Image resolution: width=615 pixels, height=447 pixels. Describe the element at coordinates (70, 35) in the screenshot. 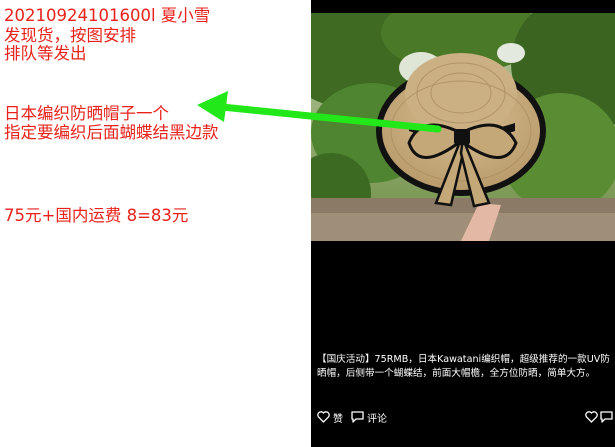

I see `note-line-2: 发现货，按图安排` at that location.